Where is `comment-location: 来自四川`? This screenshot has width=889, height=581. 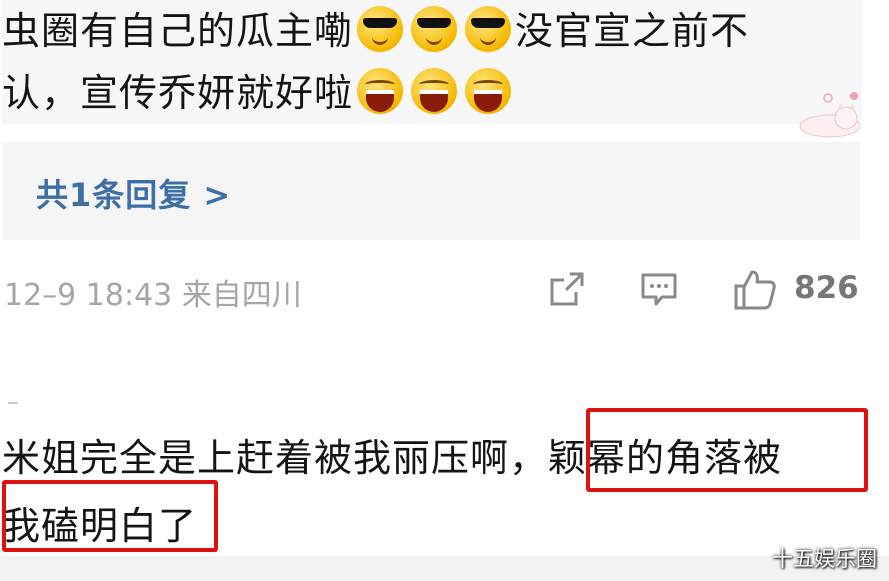 comment-location: 来自四川 is located at coordinates (241, 295).